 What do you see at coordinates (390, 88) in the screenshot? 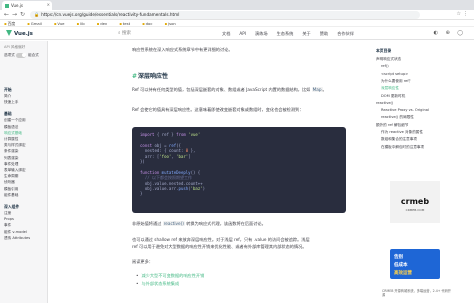
I see `outline-item: 深层响应性` at bounding box center [390, 88].